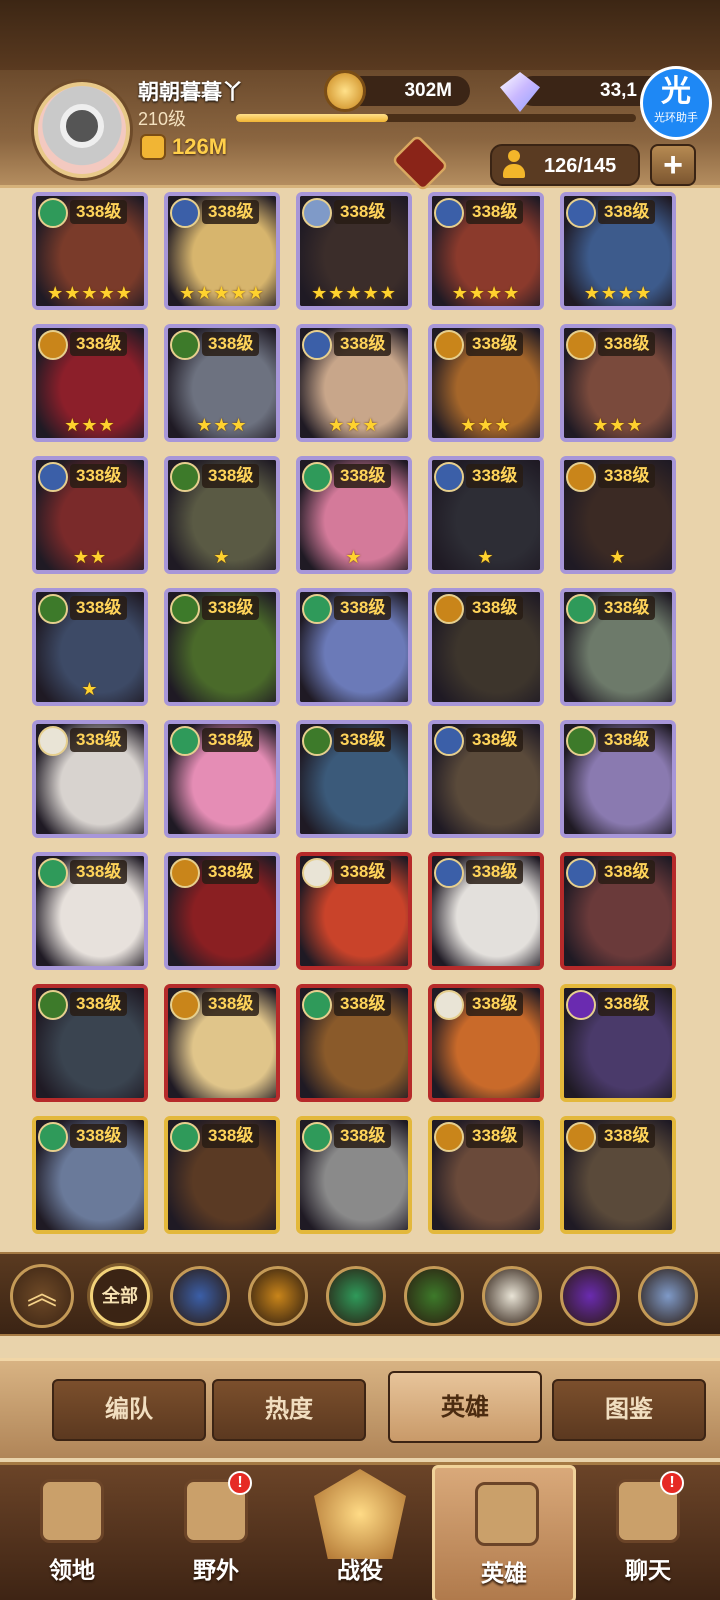  What do you see at coordinates (676, 103) in the screenshot?
I see `helper-overlay-button: 光 光环助手` at bounding box center [676, 103].